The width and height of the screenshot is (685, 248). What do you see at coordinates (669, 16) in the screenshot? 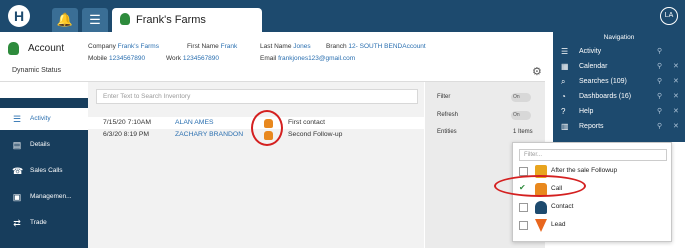
I see `user-avatar: LA` at bounding box center [669, 16].